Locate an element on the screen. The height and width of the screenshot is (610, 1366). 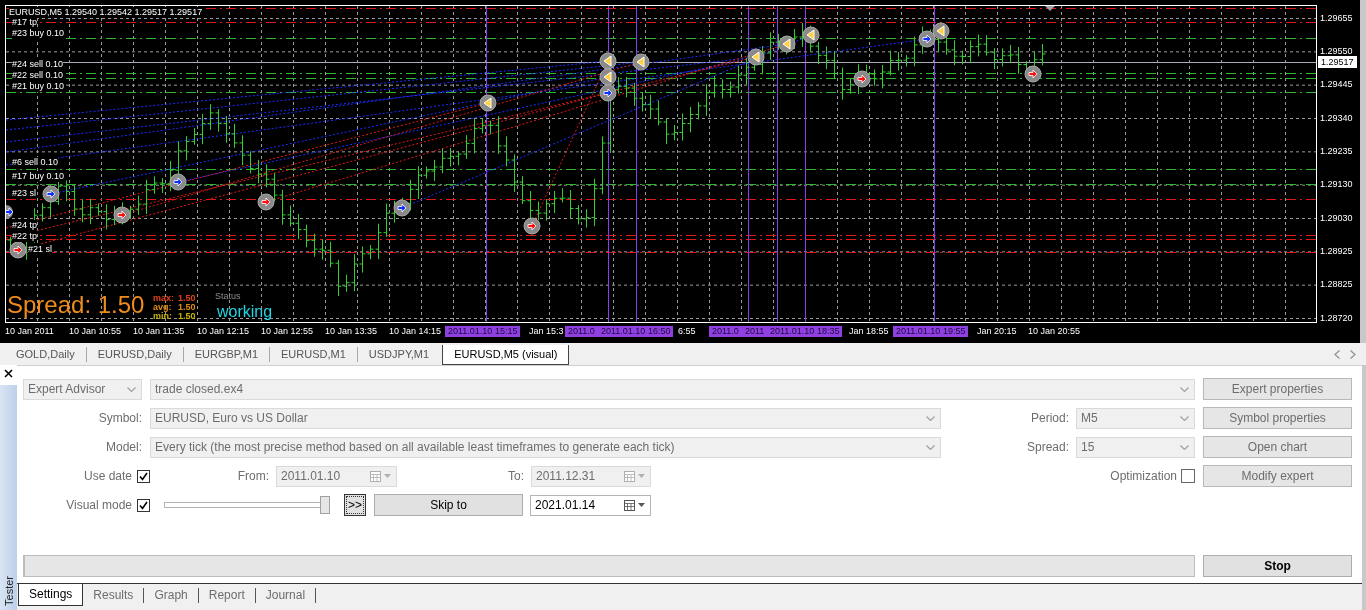
spread-label: Spread: is located at coordinates (1047, 447).